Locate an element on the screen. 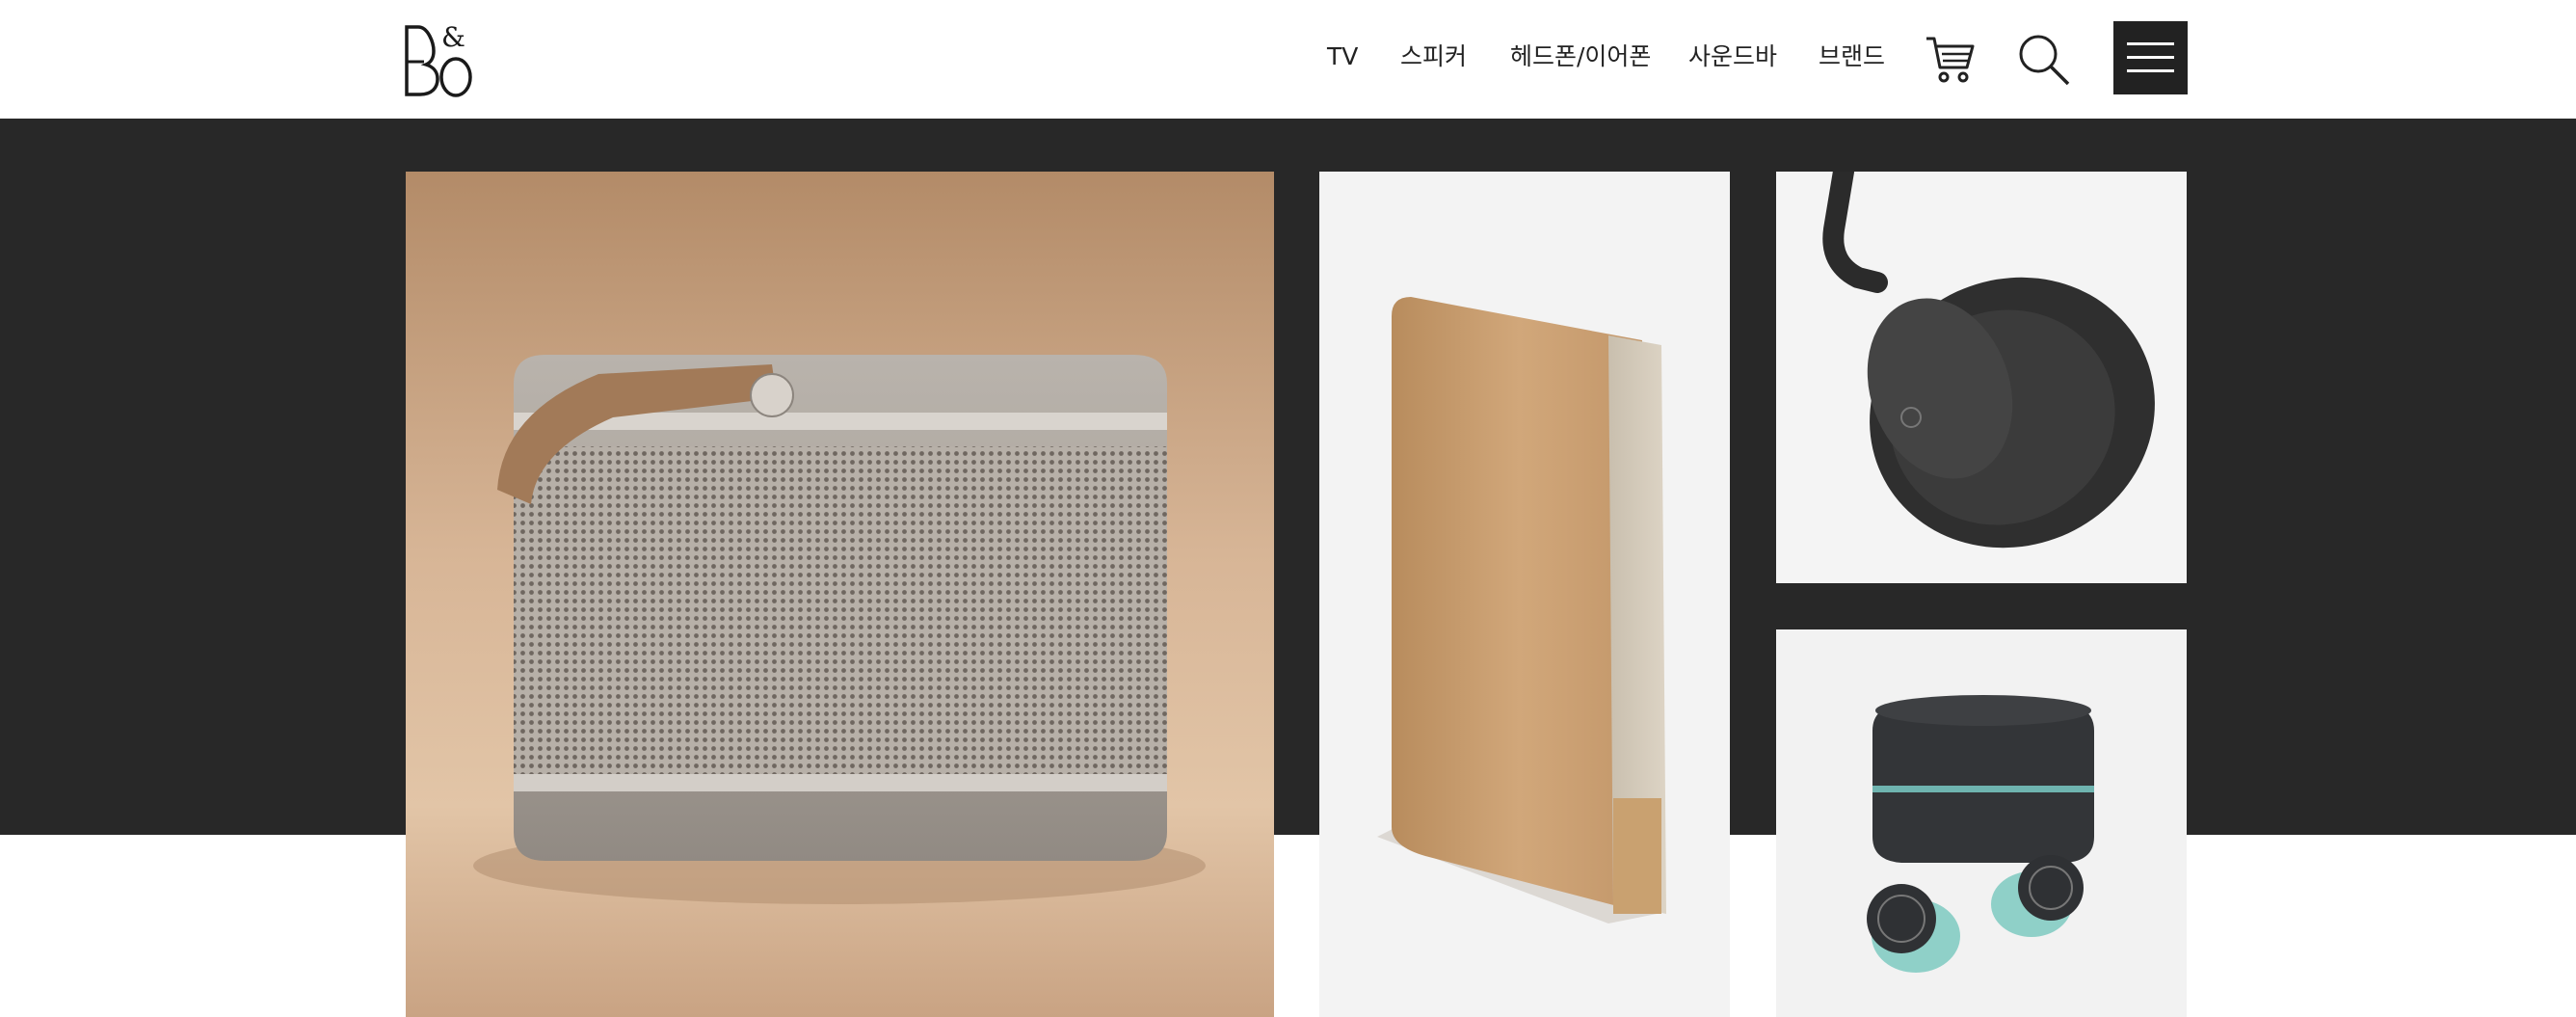 The image size is (2576, 1017). brand-logo-mark: & is located at coordinates (438, 59).